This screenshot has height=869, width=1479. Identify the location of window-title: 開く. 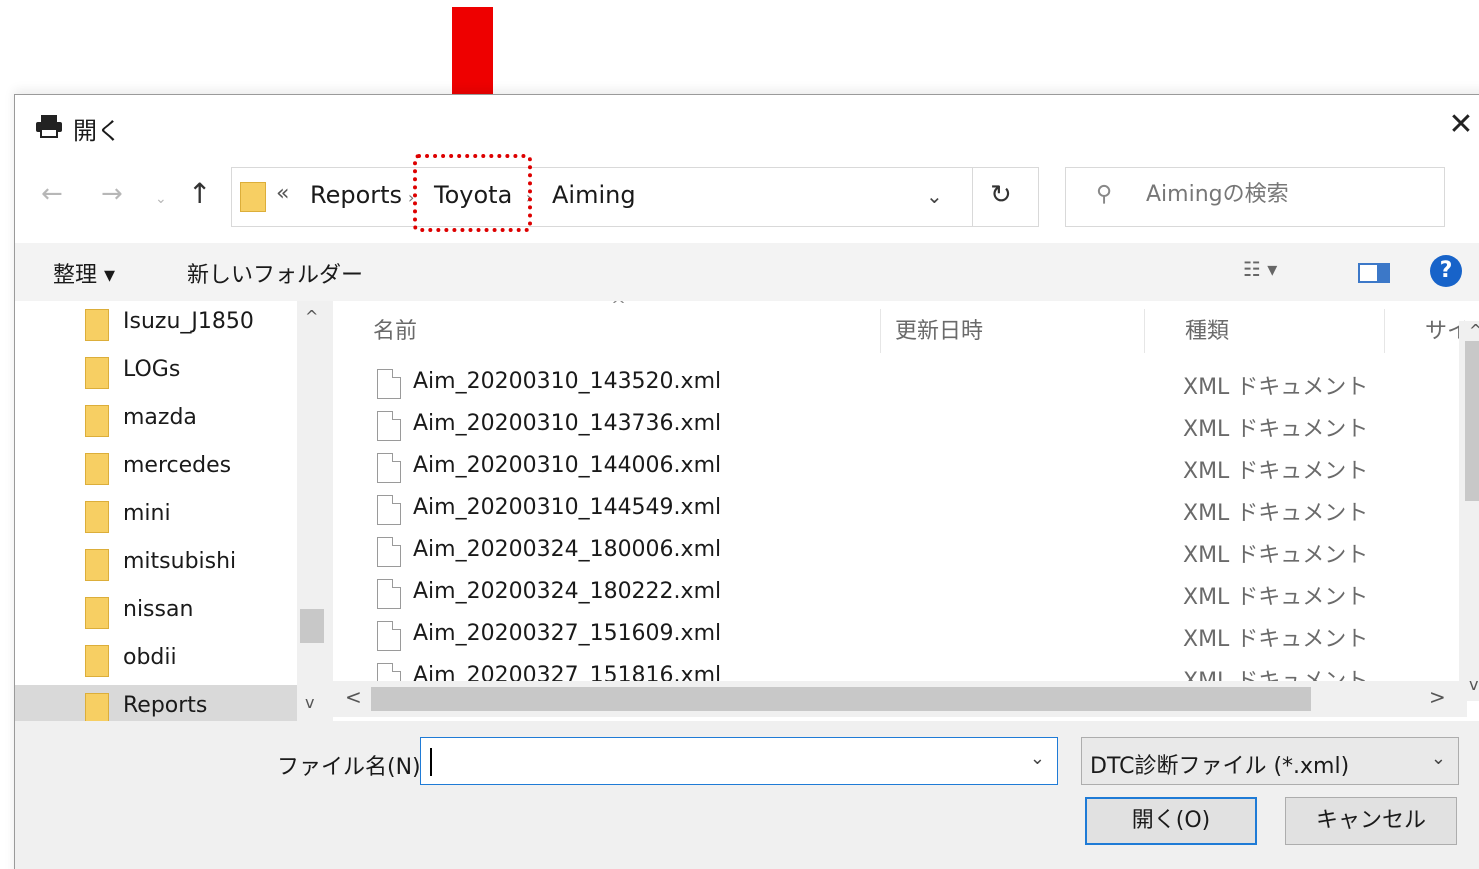
(97, 131).